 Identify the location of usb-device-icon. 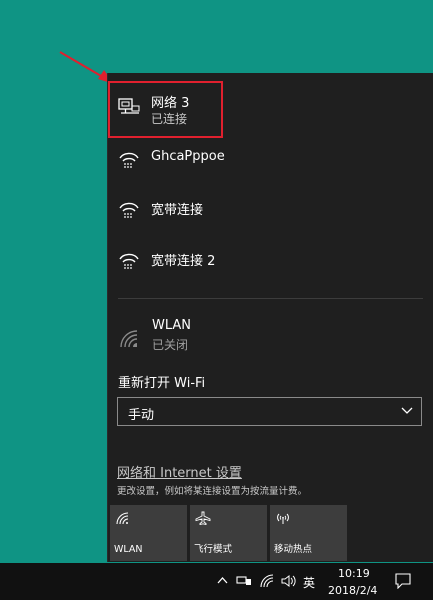
(244, 581).